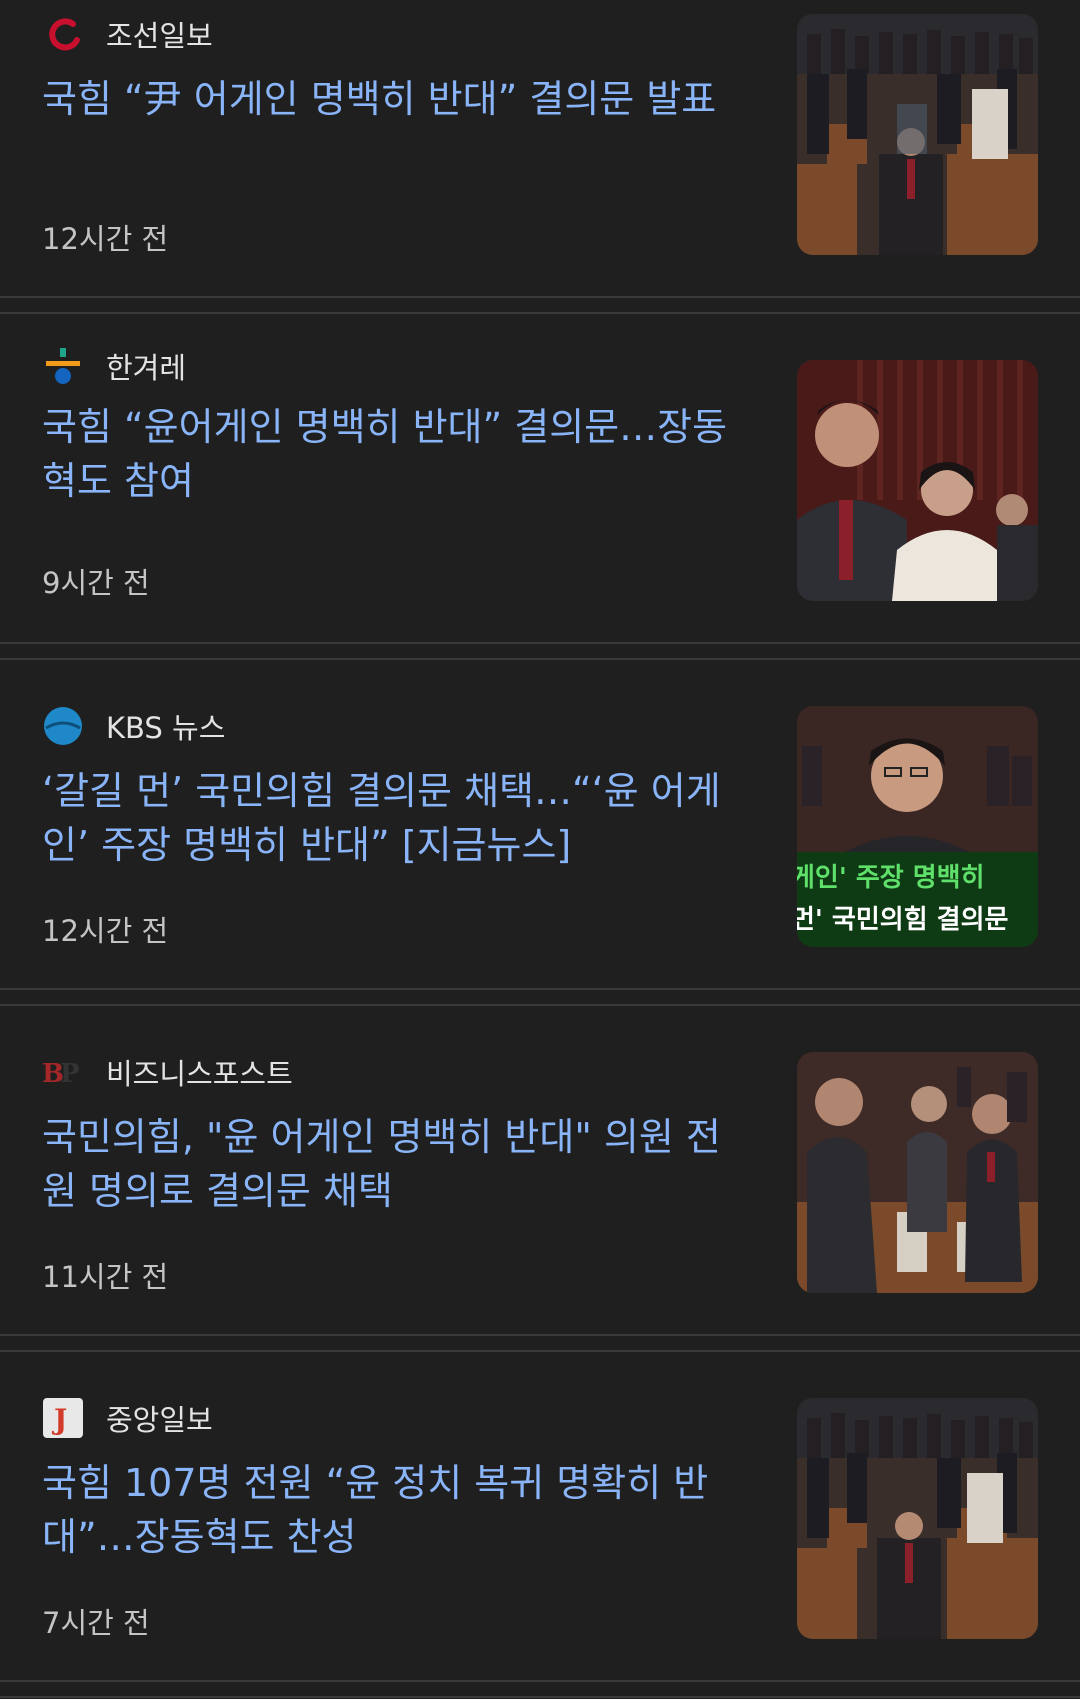 The width and height of the screenshot is (1080, 1699). I want to click on source-row: J 중앙일보, so click(127, 1418).